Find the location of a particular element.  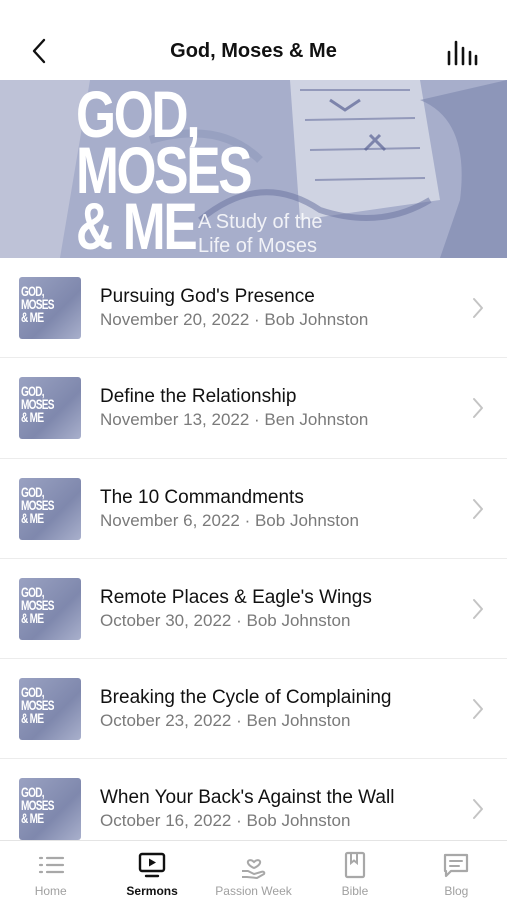

bottom-tab-bar: Home Sermons Passion Week Bible Blog is located at coordinates (253, 870).